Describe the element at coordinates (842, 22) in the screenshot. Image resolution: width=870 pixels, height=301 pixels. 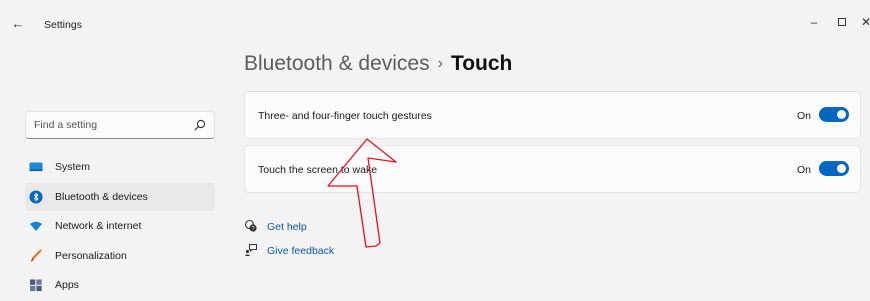
I see `maximize-icon` at that location.